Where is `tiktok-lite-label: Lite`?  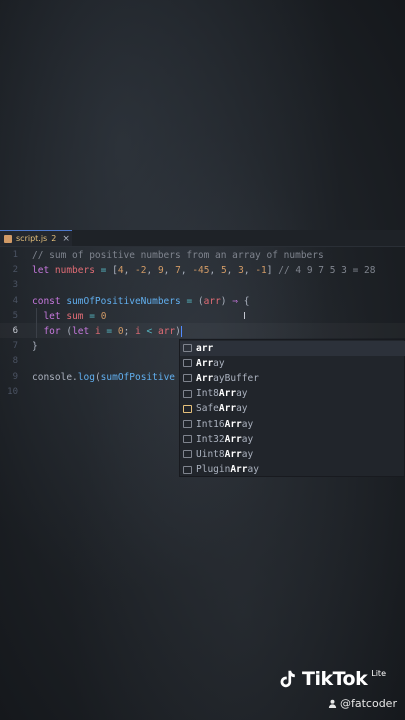 tiktok-lite-label: Lite is located at coordinates (378, 673).